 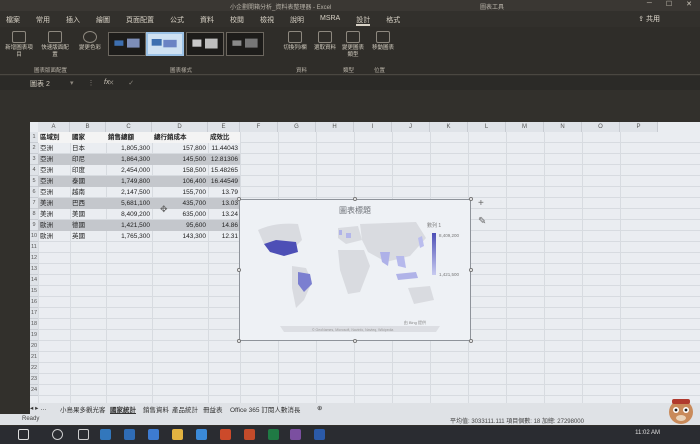 I want to click on table-header-cell: 國家, so click(x=88, y=137).